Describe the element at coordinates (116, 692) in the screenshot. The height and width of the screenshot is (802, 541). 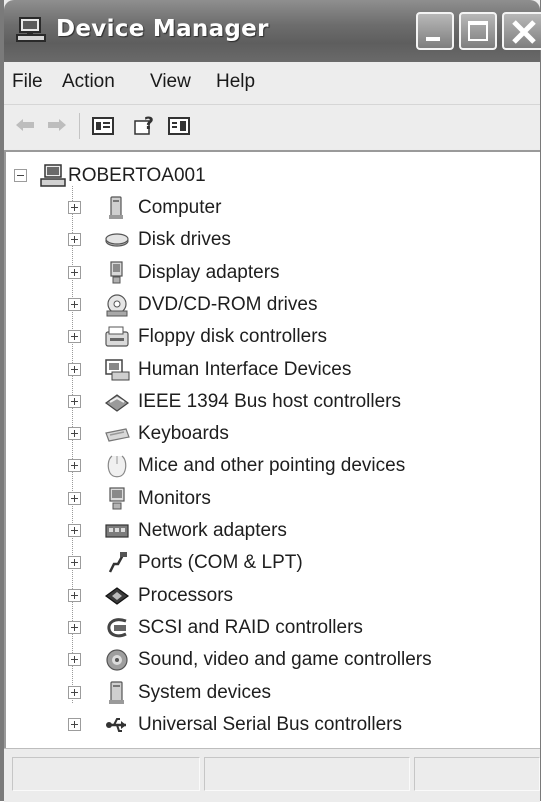
I see `system-device-icon` at that location.